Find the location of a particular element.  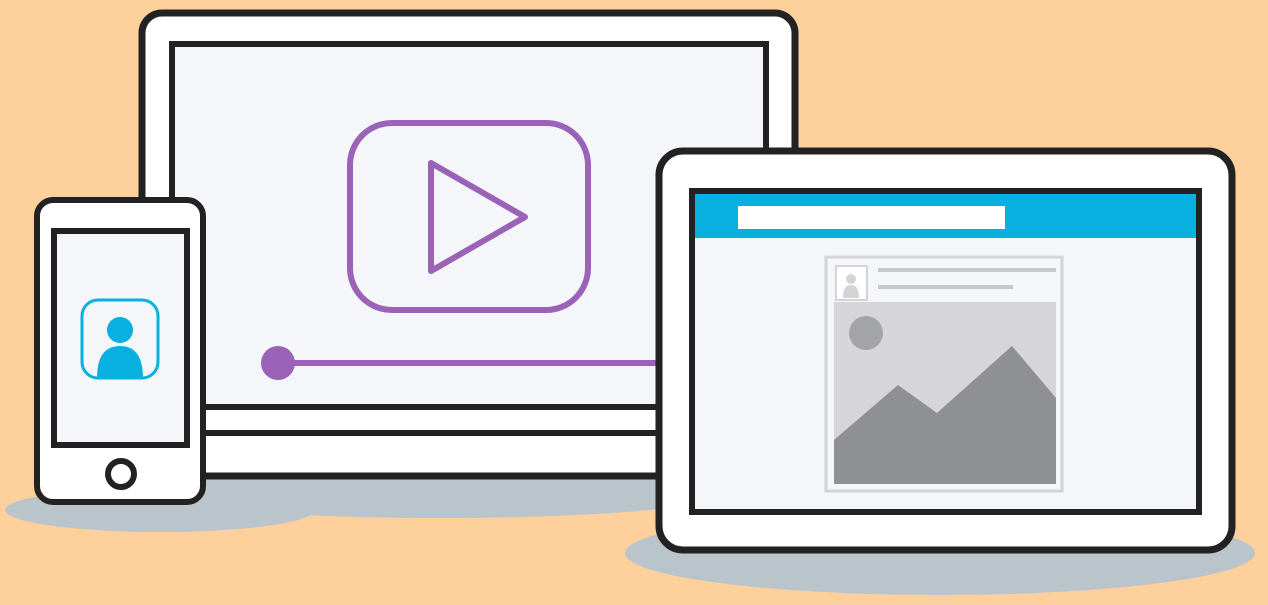

tablet-search-bar is located at coordinates (871, 217).